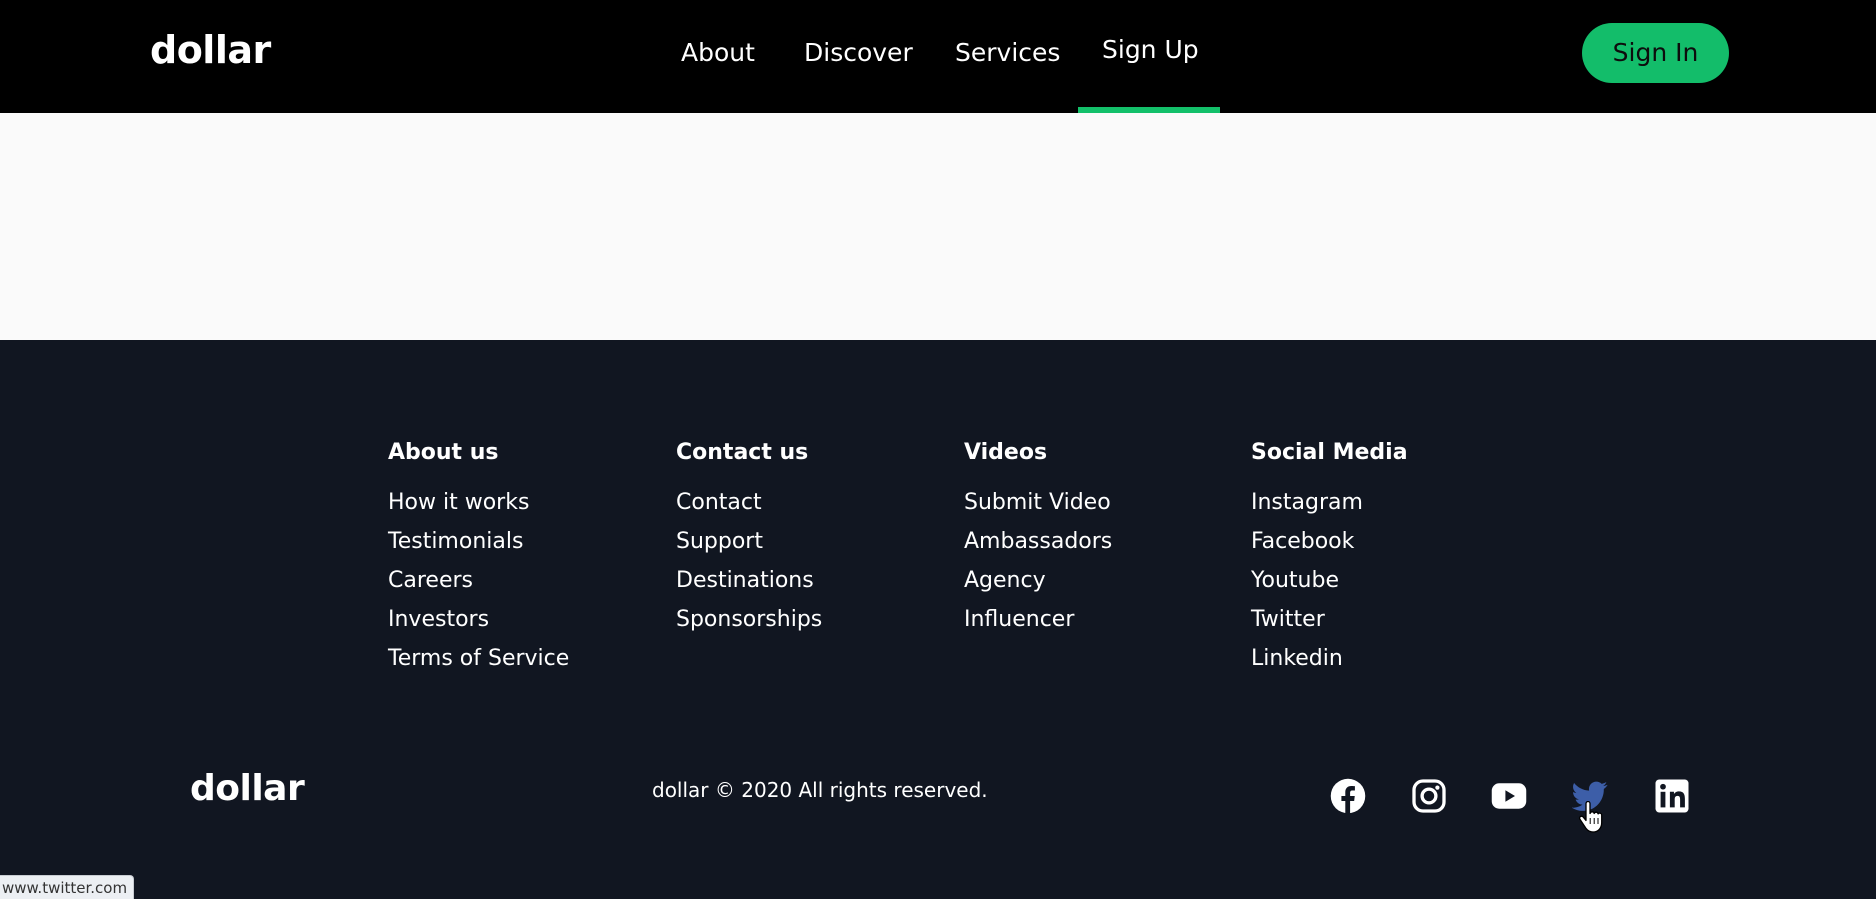  What do you see at coordinates (806, 583) in the screenshot?
I see `footer-link-destinations: Destinations` at bounding box center [806, 583].